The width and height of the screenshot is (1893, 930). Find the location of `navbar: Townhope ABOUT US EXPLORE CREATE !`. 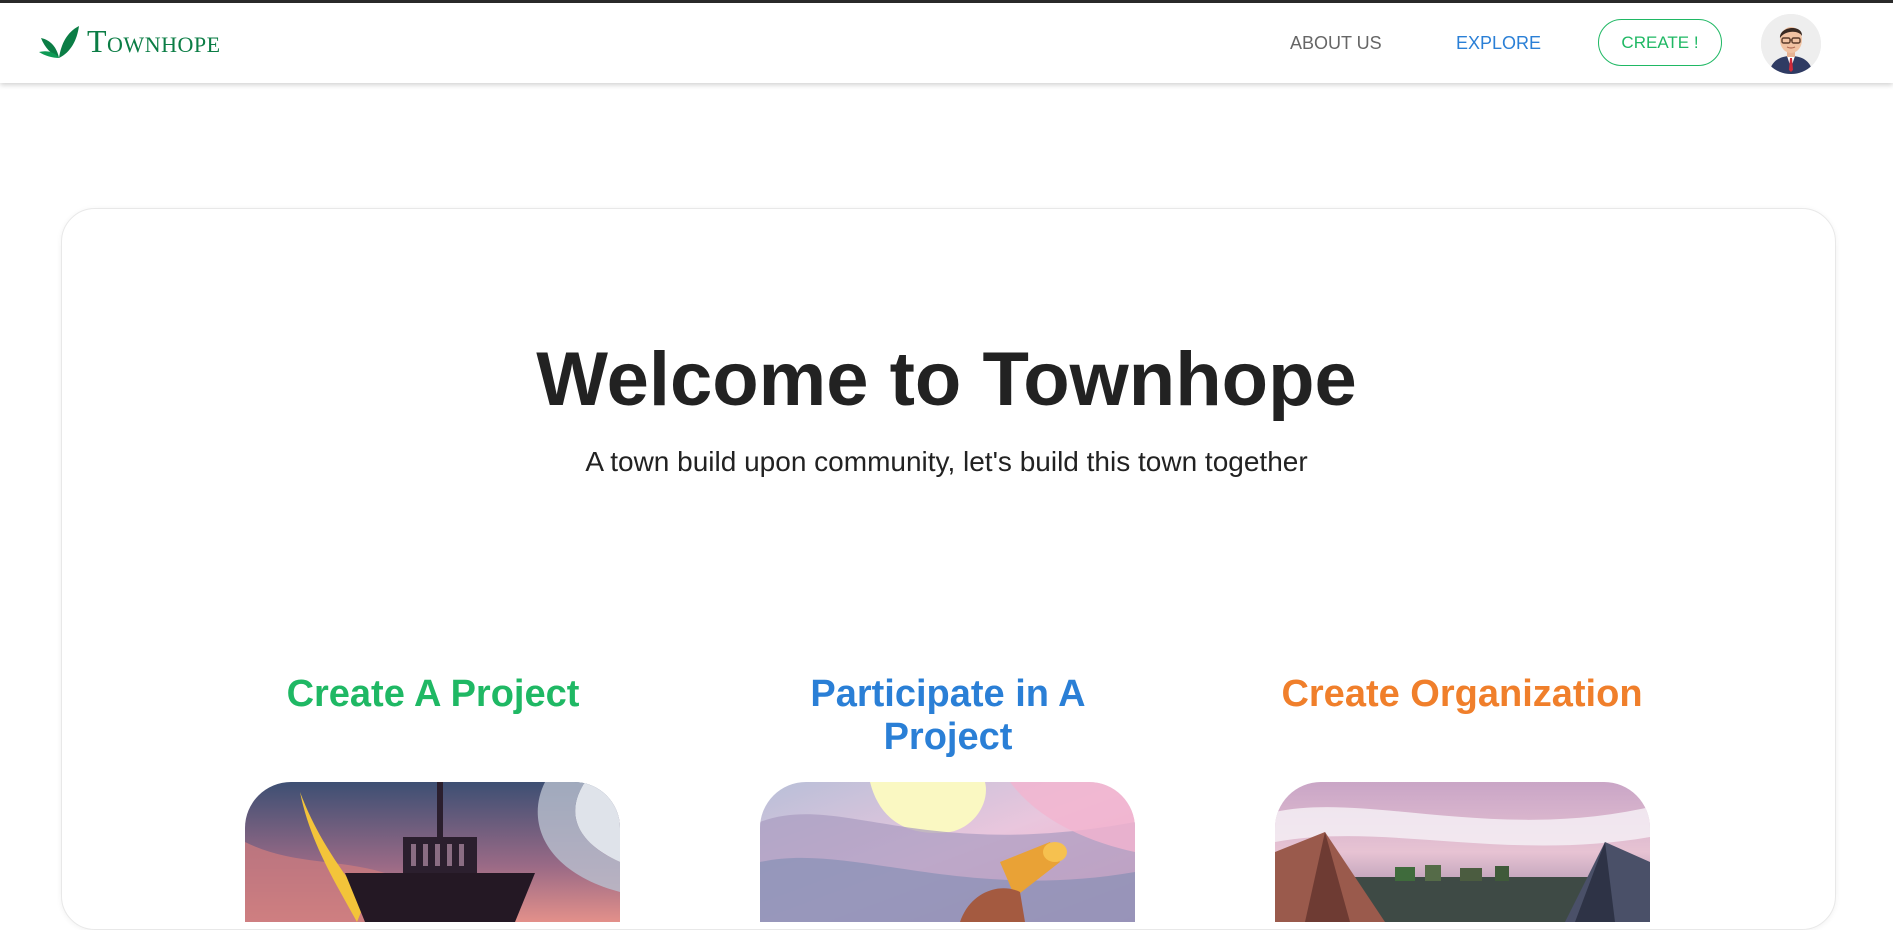

navbar: Townhope ABOUT US EXPLORE CREATE ! is located at coordinates (946, 43).